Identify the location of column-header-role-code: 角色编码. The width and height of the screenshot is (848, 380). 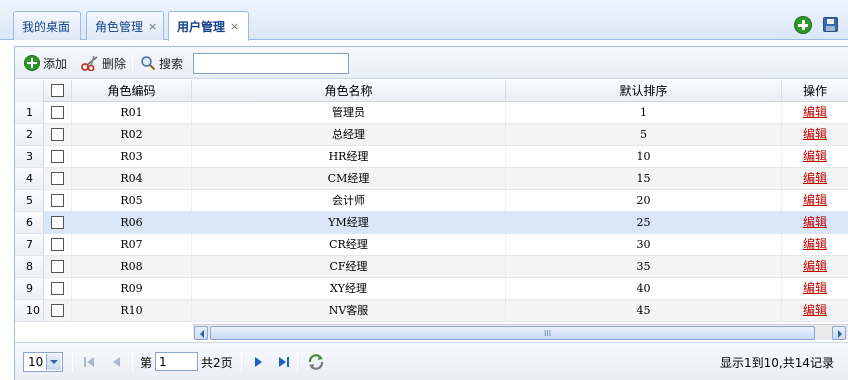
(132, 91).